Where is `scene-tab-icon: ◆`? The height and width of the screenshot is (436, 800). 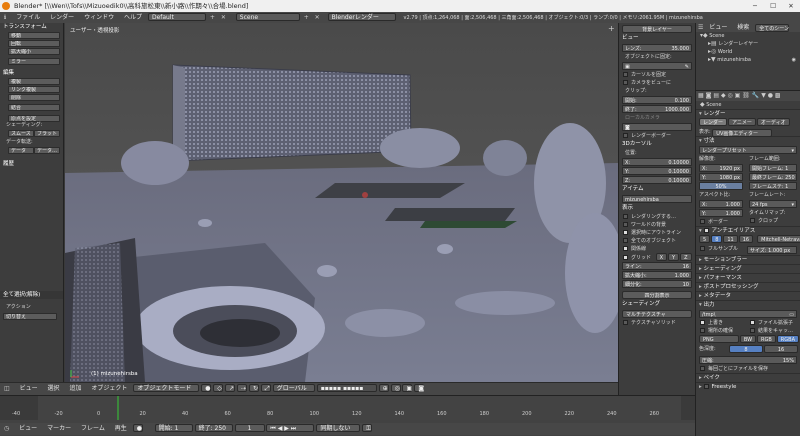 scene-tab-icon: ◆ is located at coordinates (723, 96).